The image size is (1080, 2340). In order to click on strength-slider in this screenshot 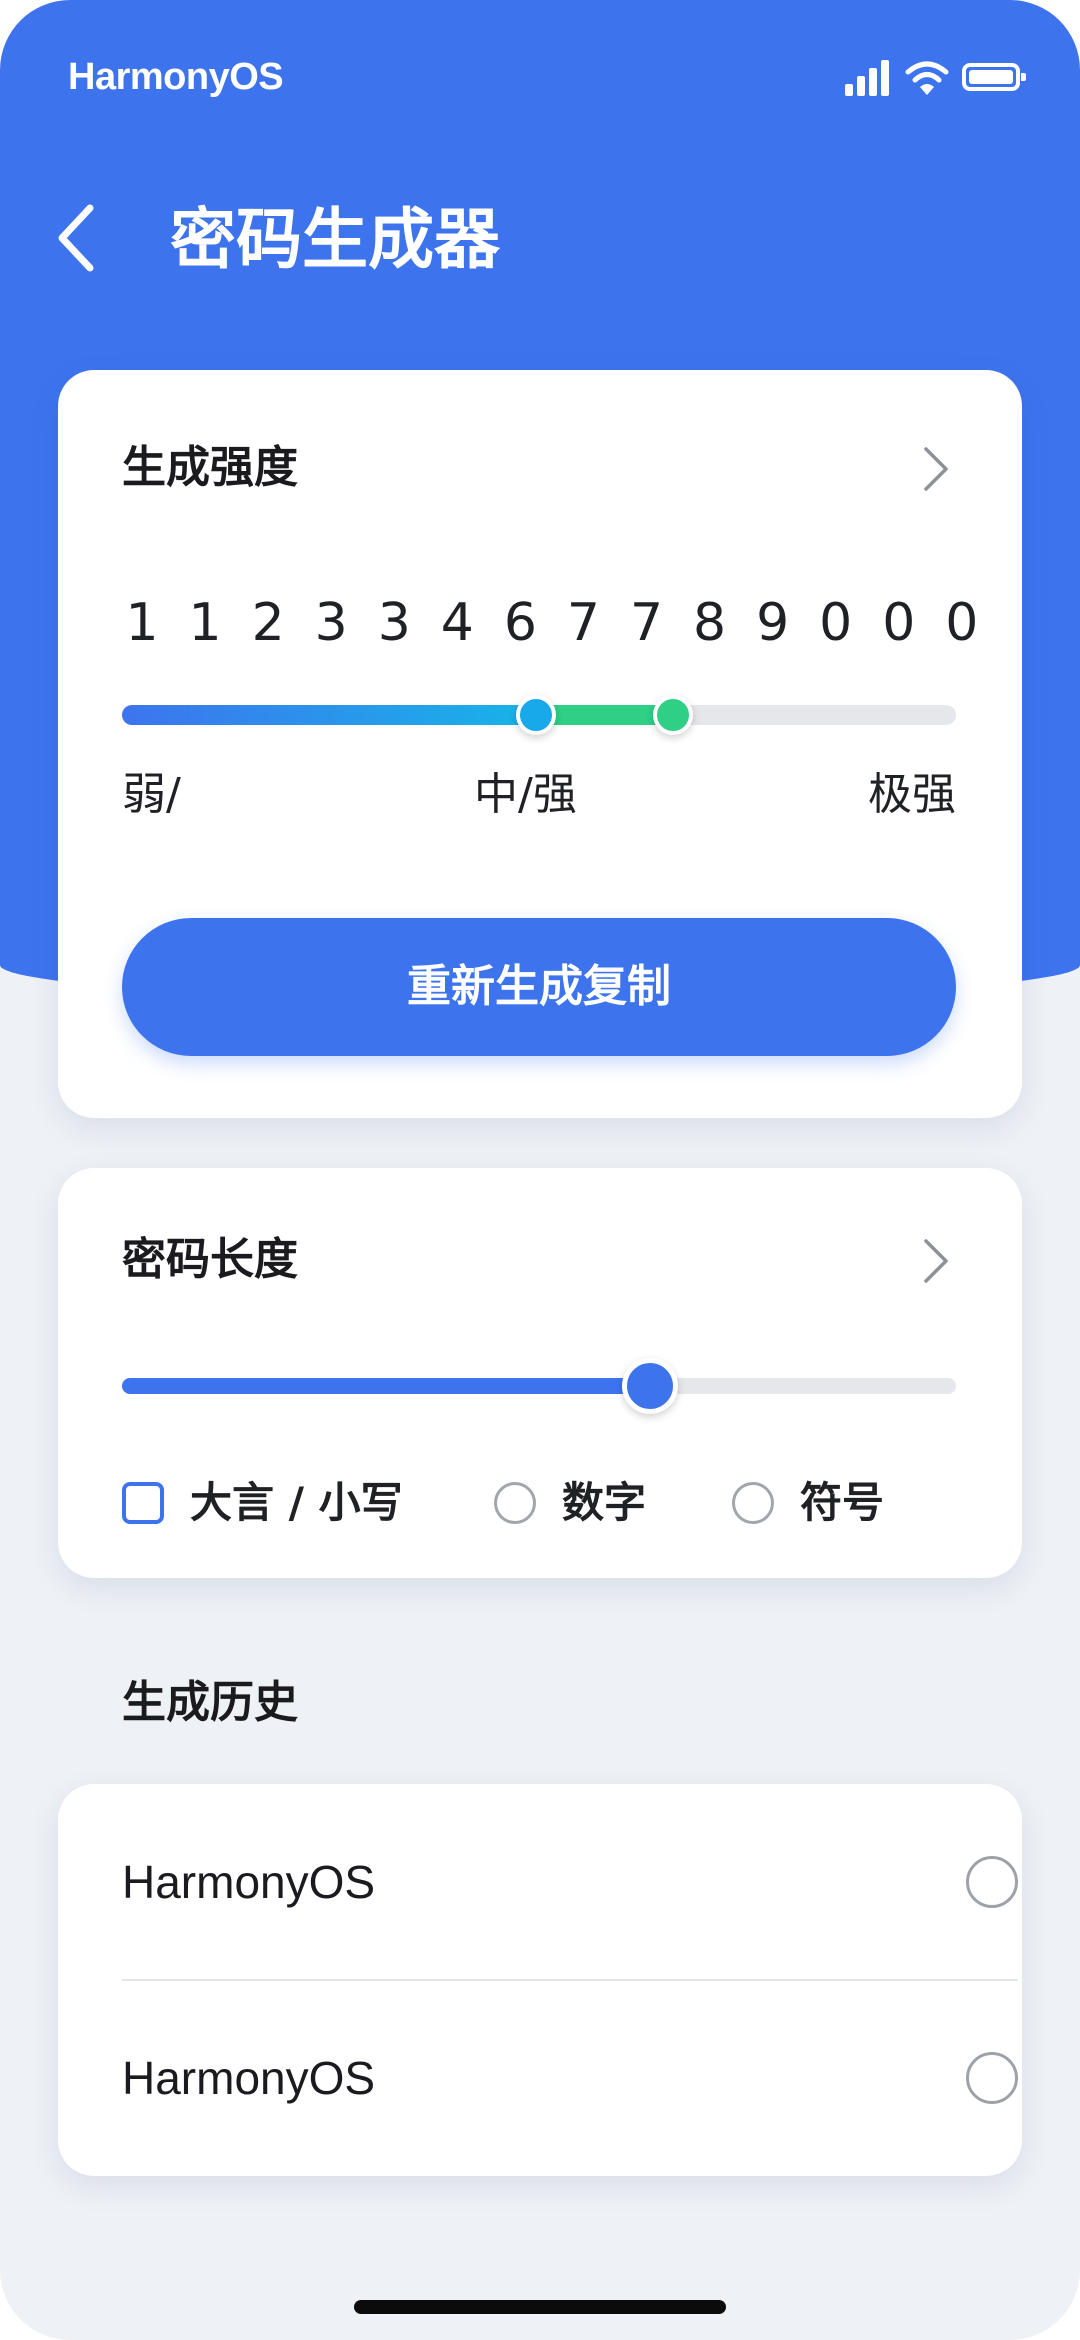, I will do `click(539, 715)`.